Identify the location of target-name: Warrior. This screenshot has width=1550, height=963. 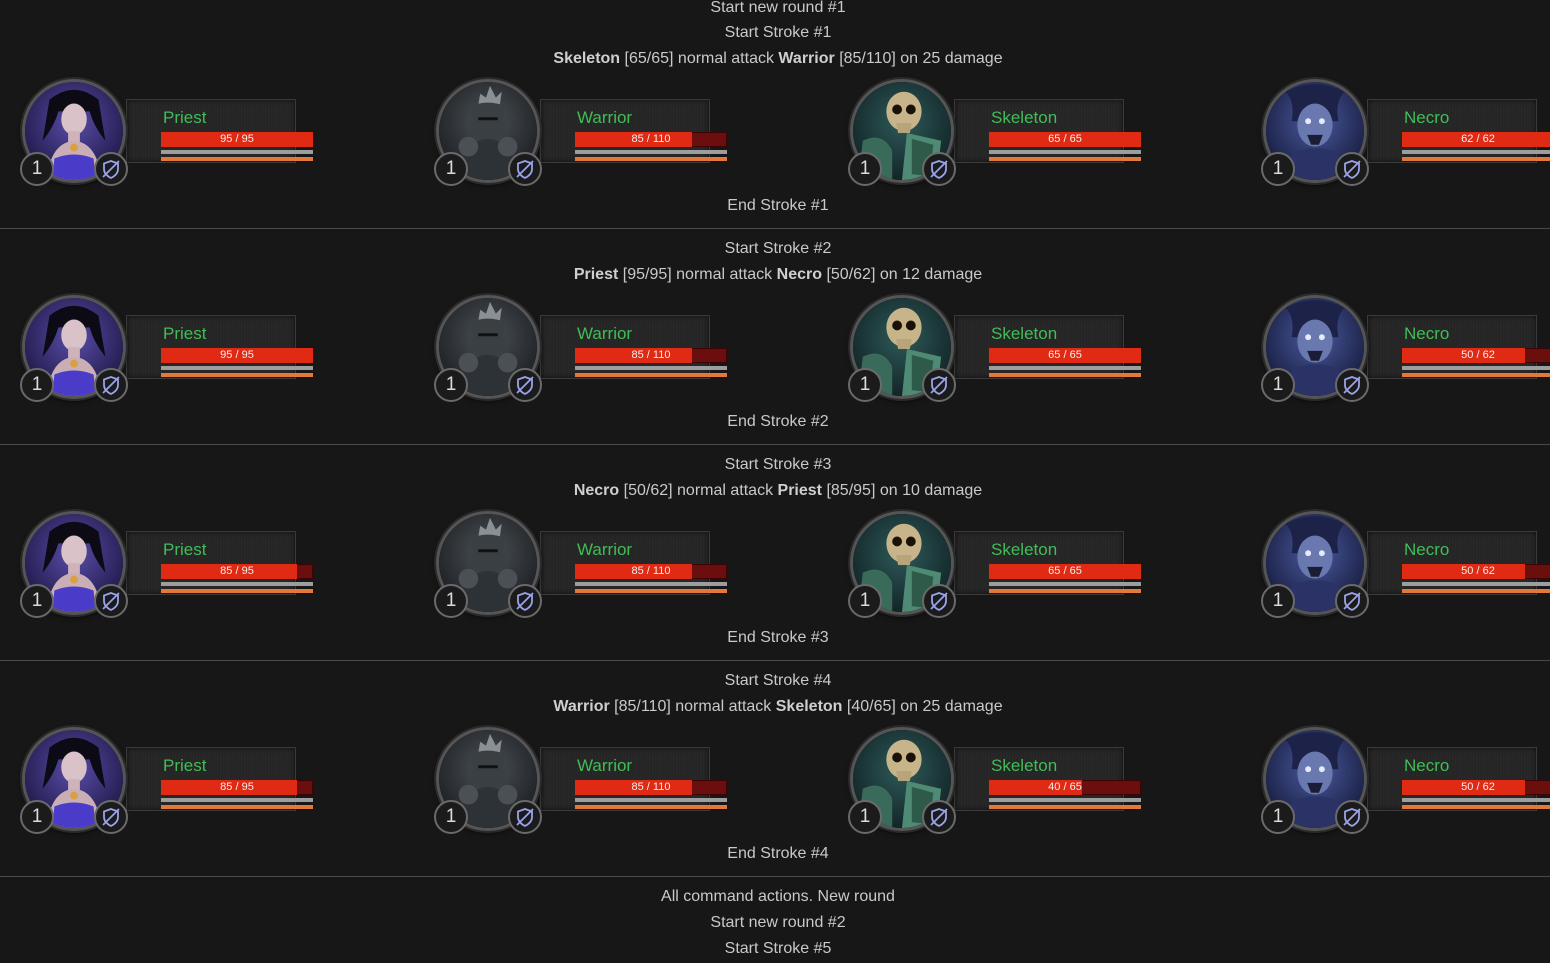
(806, 58).